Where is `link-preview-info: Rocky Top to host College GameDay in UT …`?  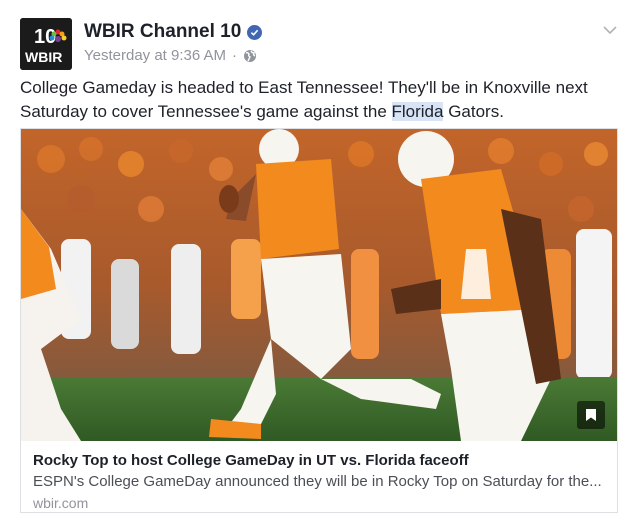 link-preview-info: Rocky Top to host College GameDay in UT … is located at coordinates (319, 476).